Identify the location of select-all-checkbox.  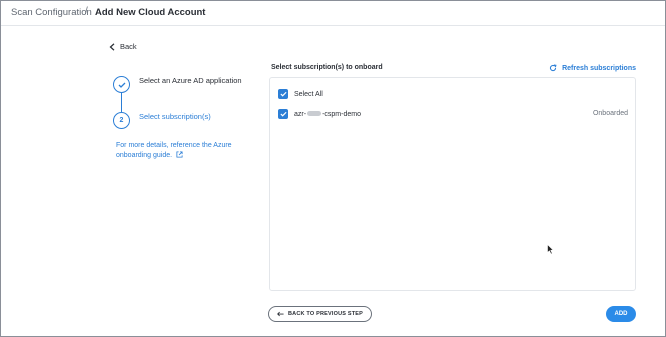
(283, 94).